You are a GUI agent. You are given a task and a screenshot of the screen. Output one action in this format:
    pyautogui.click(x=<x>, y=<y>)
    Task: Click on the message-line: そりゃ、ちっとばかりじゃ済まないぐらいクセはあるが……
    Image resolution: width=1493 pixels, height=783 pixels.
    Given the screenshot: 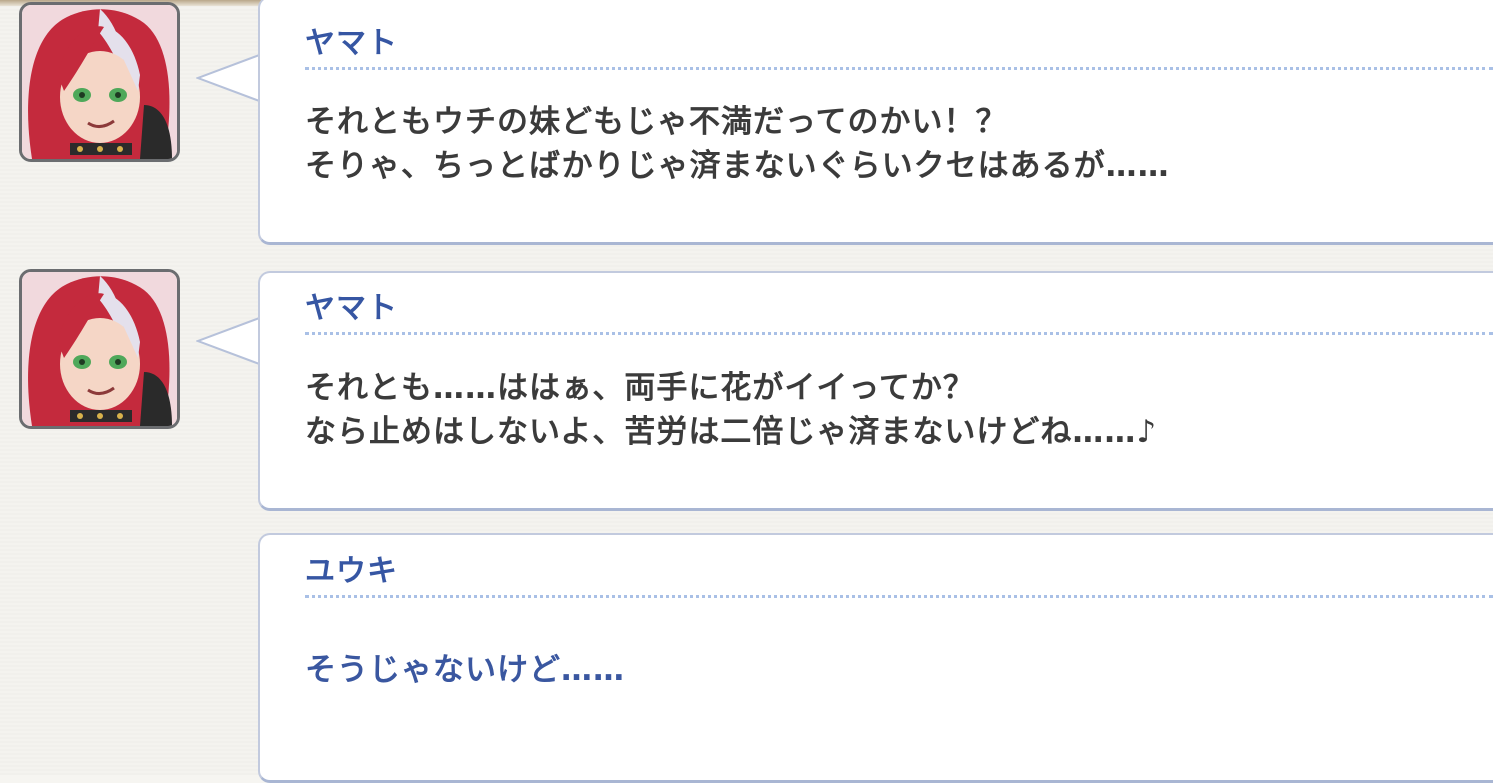 What is the action you would take?
    pyautogui.click(x=737, y=166)
    